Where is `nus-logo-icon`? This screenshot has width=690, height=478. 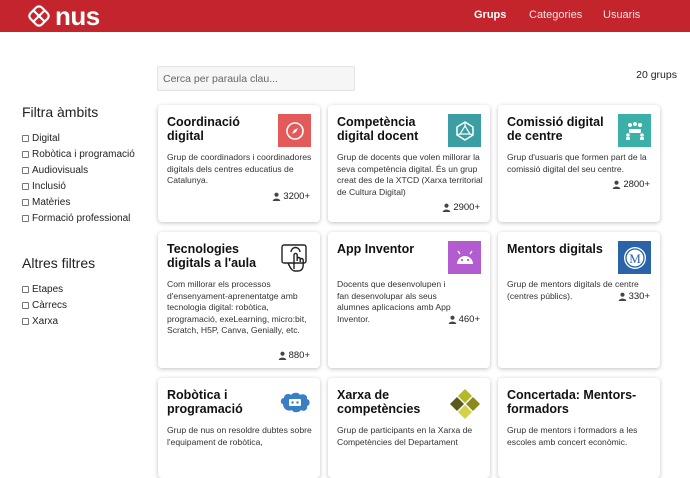
nus-logo-icon is located at coordinates (39, 16).